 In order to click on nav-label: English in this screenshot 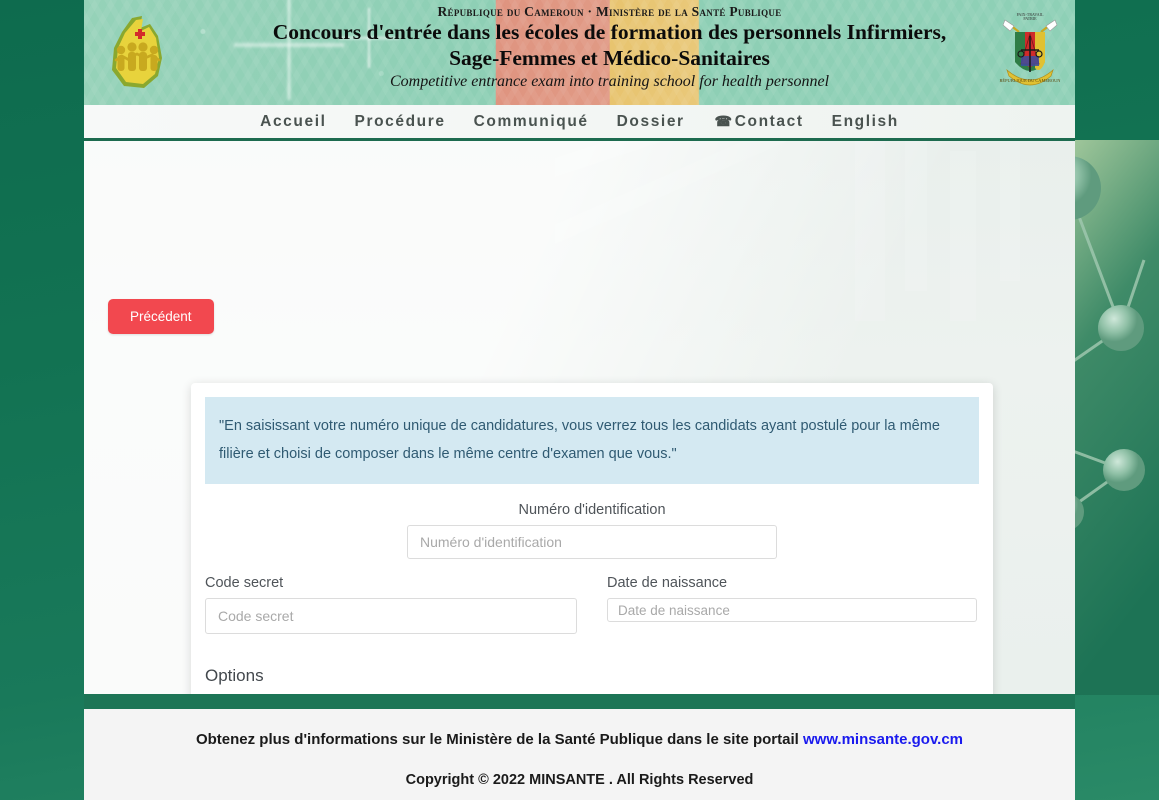, I will do `click(865, 121)`.